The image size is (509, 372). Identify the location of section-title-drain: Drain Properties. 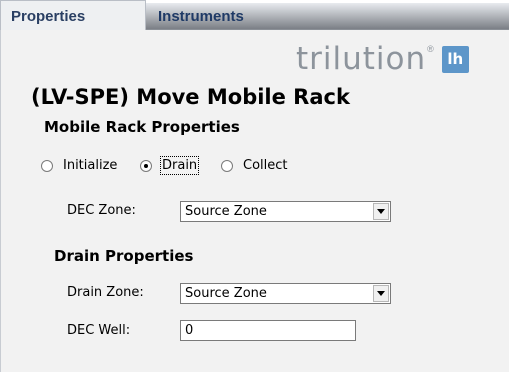
(124, 256).